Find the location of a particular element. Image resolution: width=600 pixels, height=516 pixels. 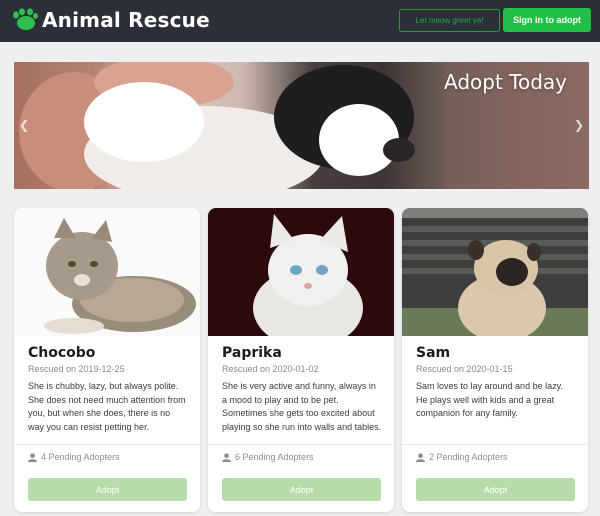

rescued-date: Rescued on 2020-01-15 is located at coordinates (464, 369).